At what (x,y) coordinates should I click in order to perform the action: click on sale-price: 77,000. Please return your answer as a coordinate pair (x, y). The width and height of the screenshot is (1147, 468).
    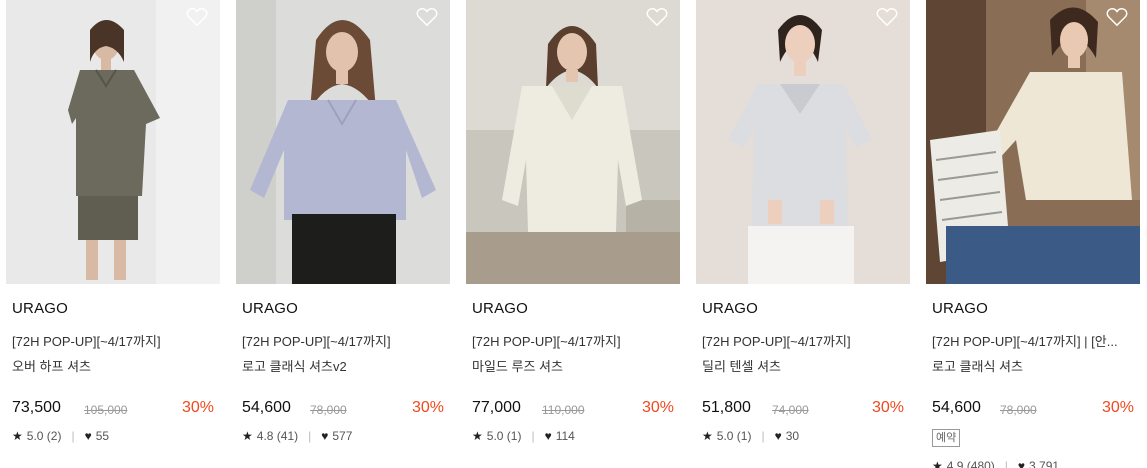
    Looking at the image, I should click on (496, 407).